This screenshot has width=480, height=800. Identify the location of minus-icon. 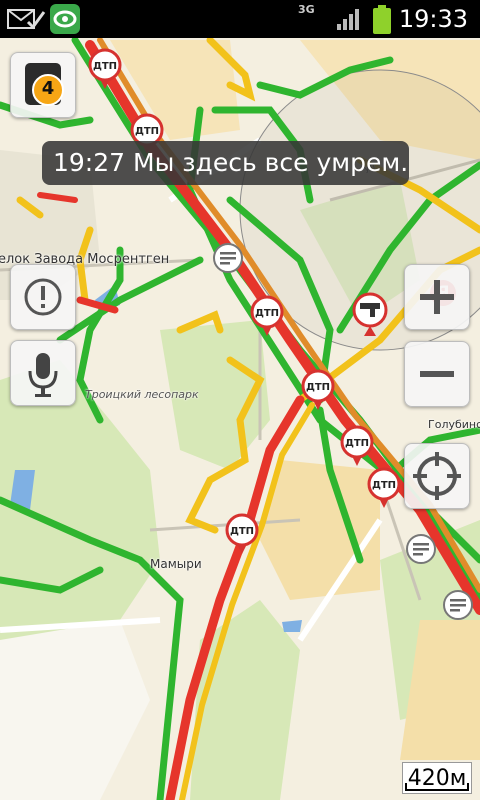
(437, 374).